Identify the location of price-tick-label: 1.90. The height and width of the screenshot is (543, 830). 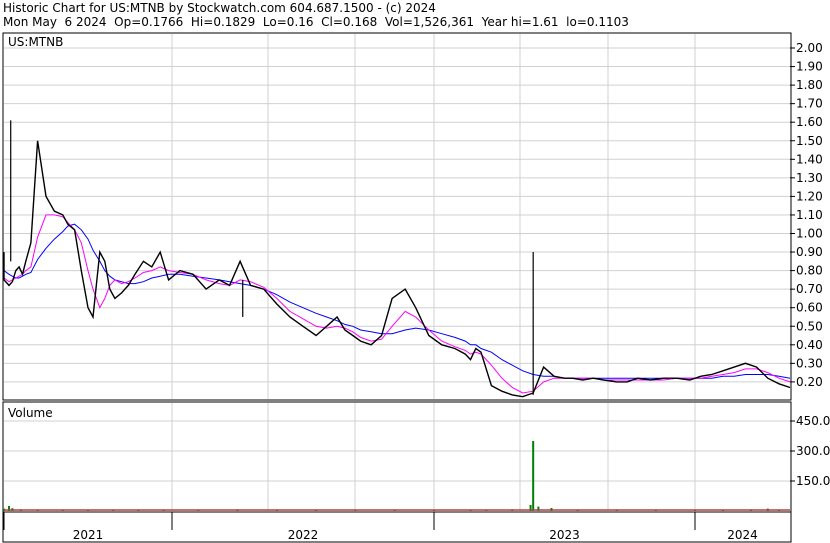
(809, 67).